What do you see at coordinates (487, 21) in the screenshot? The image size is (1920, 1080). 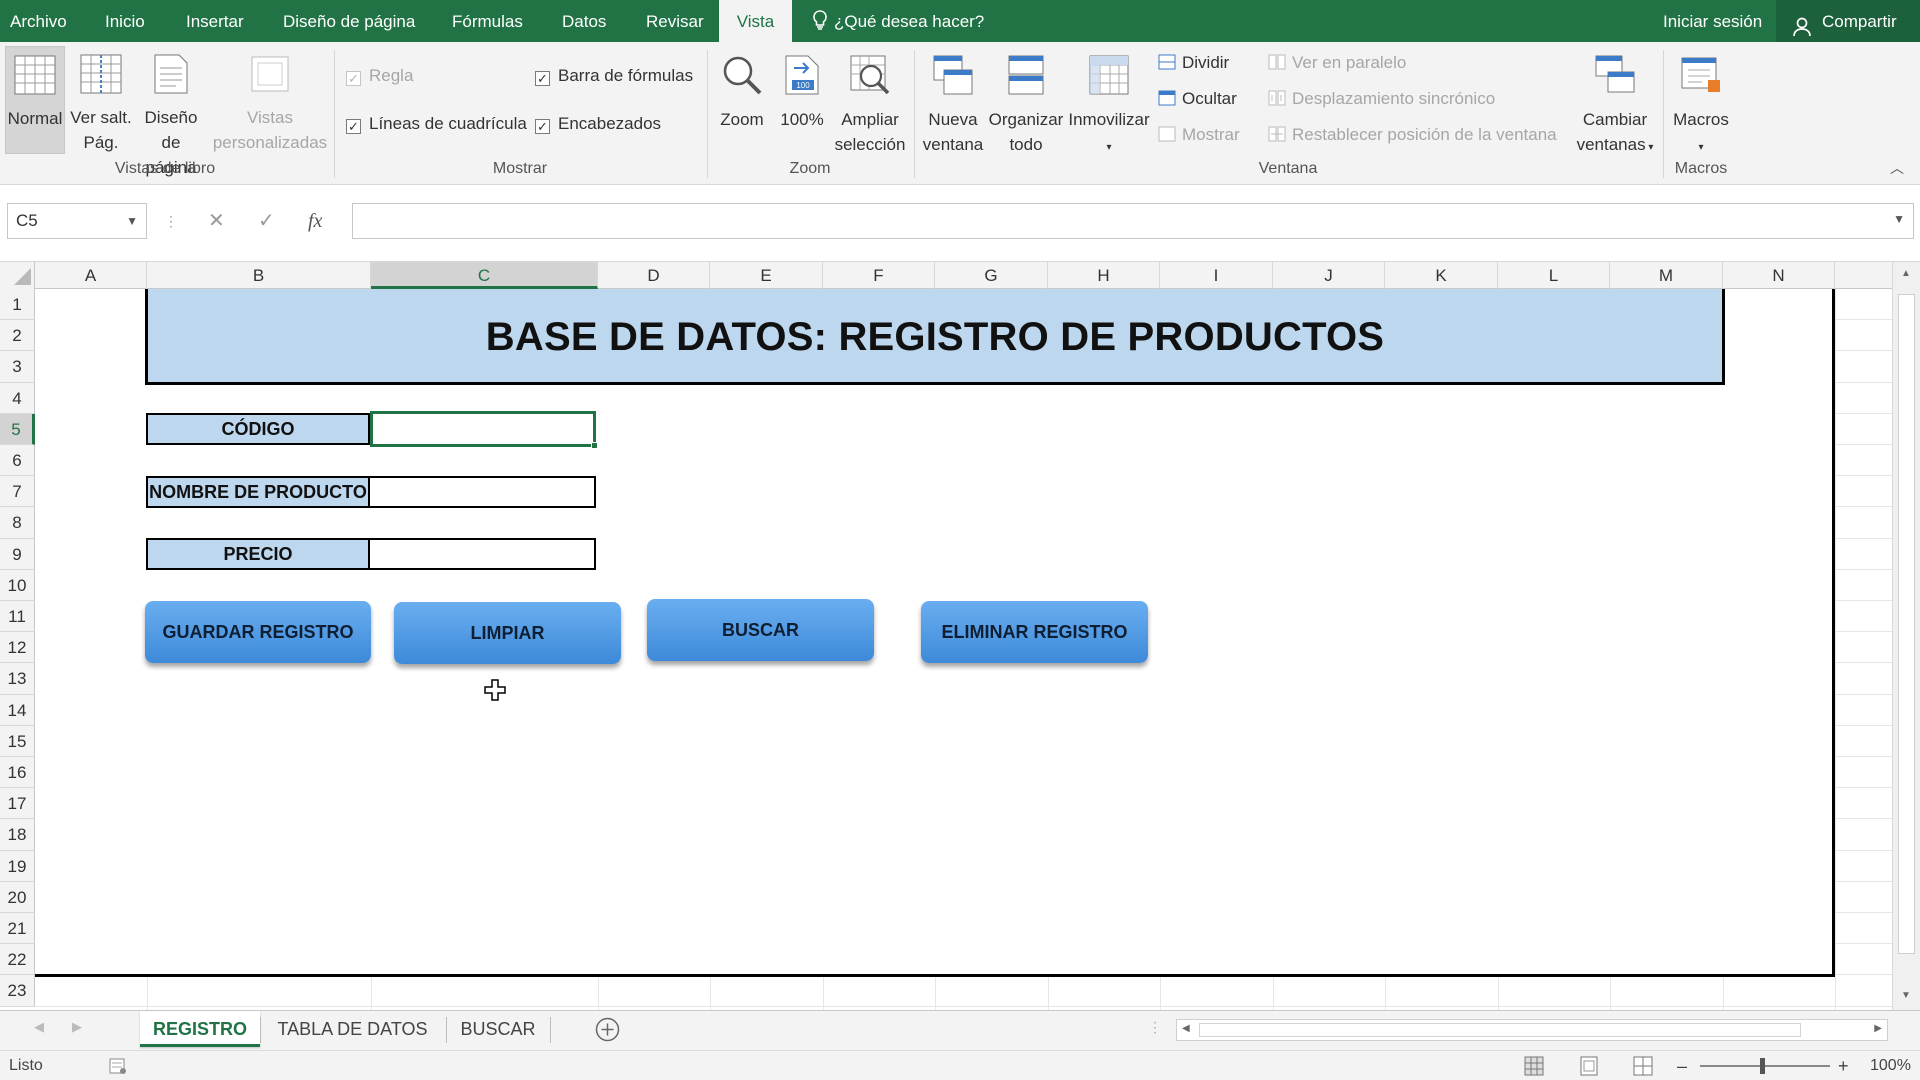 I see `tab-formulas: Fórmulas` at bounding box center [487, 21].